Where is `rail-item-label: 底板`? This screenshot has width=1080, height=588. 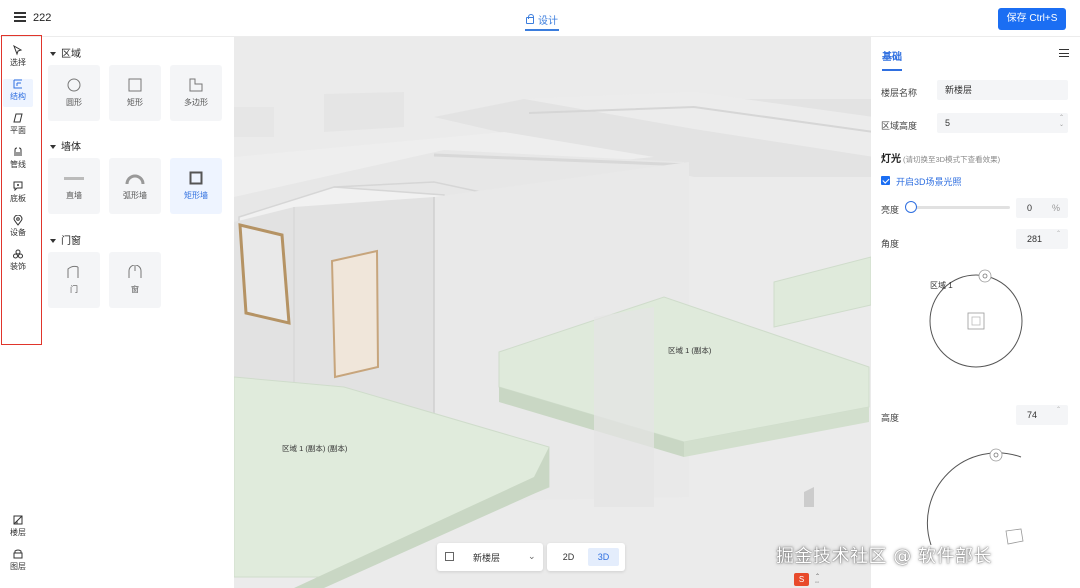
rail-item-label: 底板 is located at coordinates (18, 198).